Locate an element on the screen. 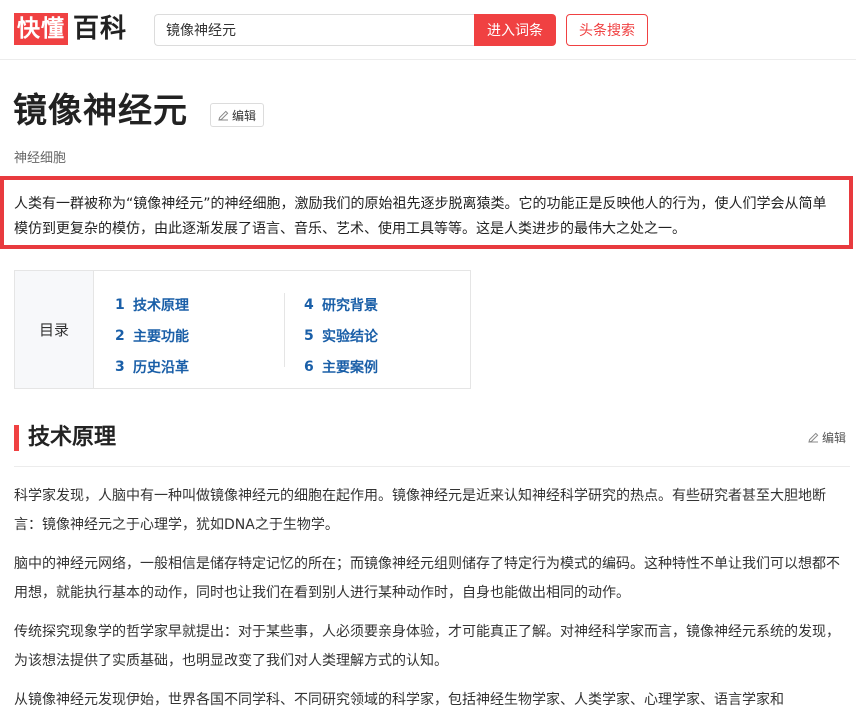 The width and height of the screenshot is (856, 719). toc-item-history: 3 历史沿革 is located at coordinates (152, 366).